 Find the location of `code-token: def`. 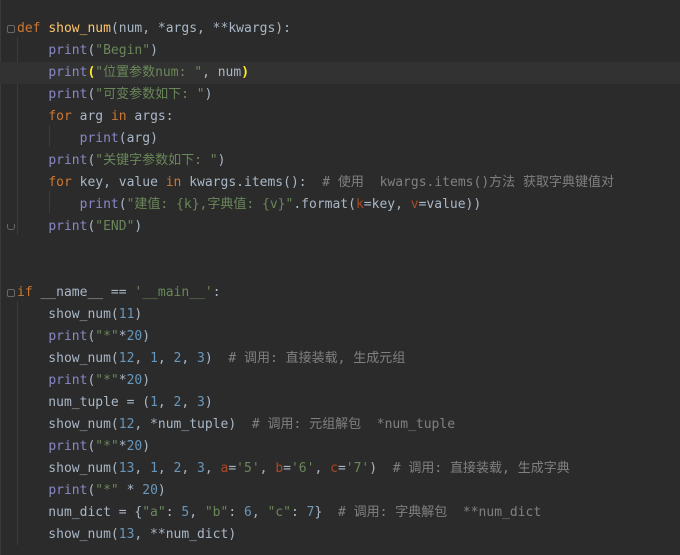

code-token: def is located at coordinates (29, 28).